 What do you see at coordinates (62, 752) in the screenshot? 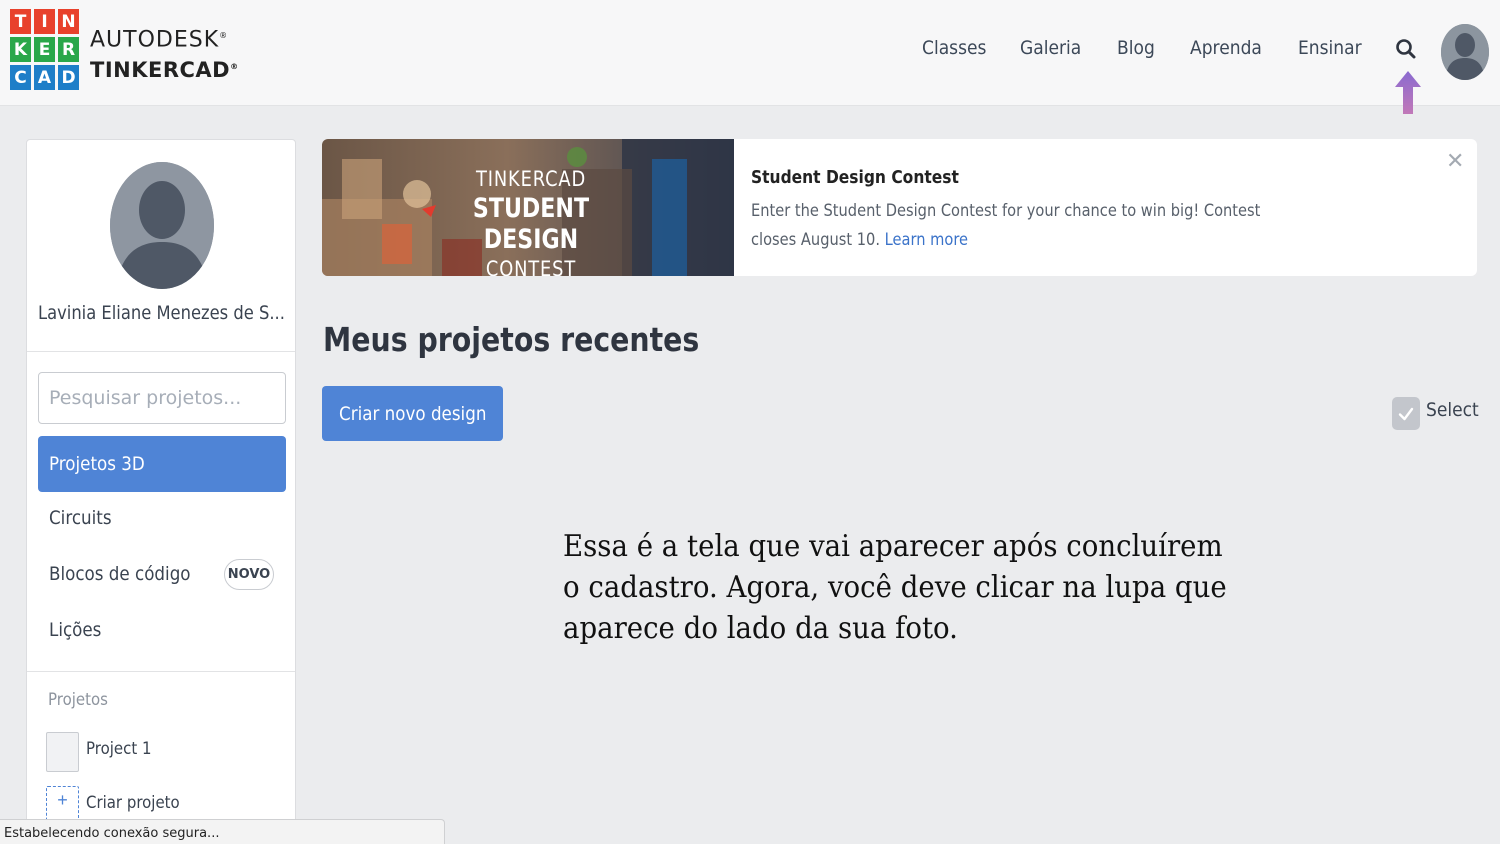
I see `project-thumbnail` at bounding box center [62, 752].